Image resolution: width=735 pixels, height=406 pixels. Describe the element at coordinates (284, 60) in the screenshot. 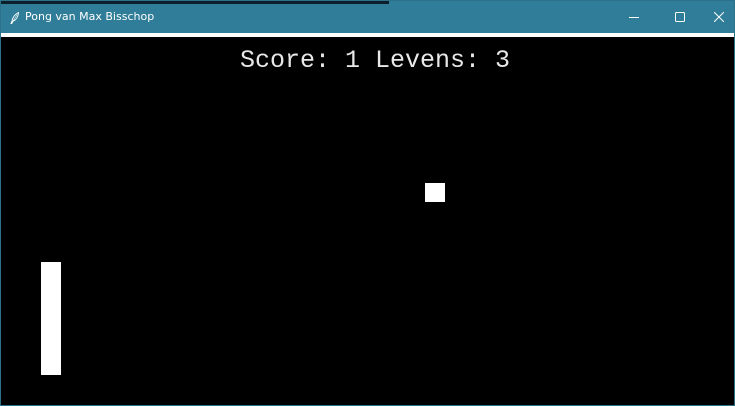

I see `score-label: Score:` at that location.